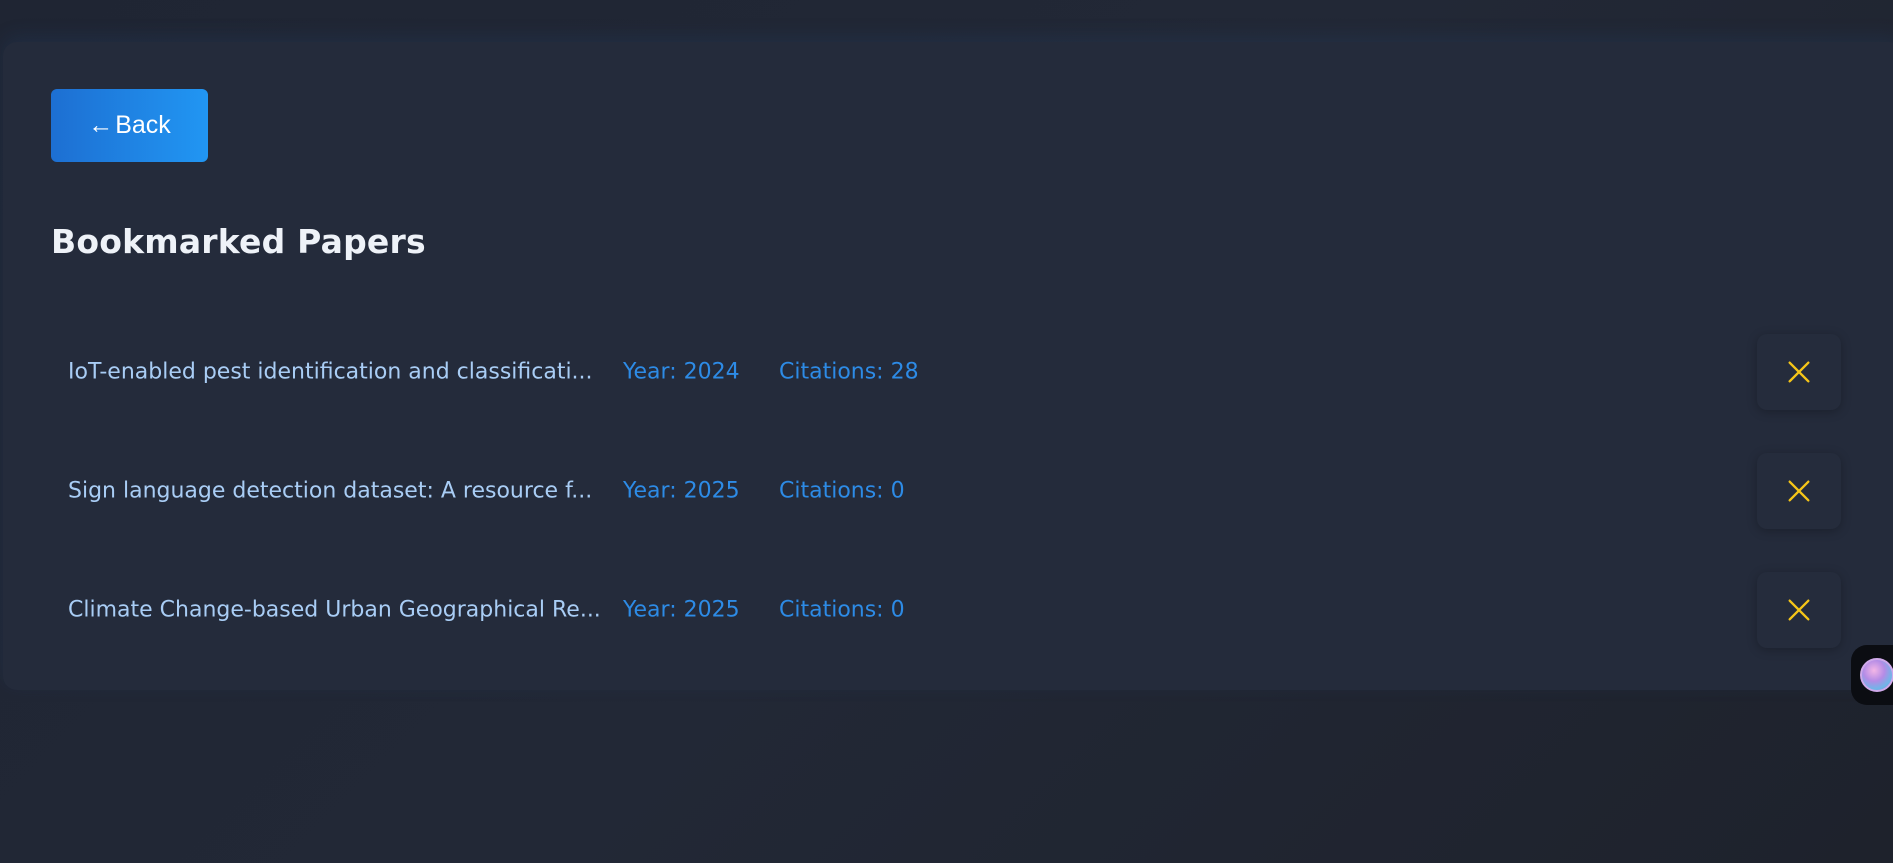 Image resolution: width=1893 pixels, height=863 pixels. I want to click on page-title: Bookmarked Papers, so click(238, 241).